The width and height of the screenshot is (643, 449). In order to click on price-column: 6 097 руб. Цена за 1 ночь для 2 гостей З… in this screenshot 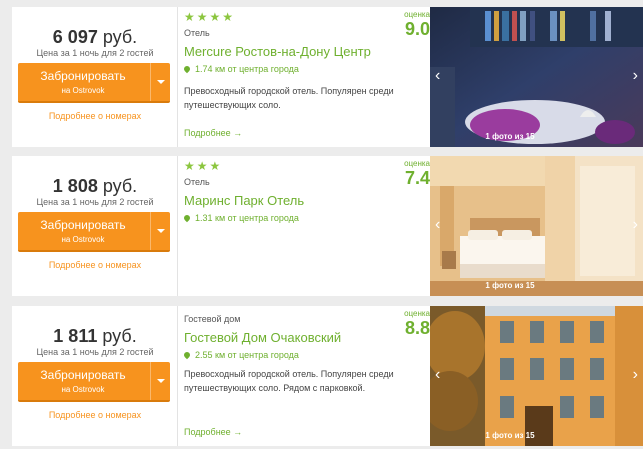, I will do `click(95, 77)`.